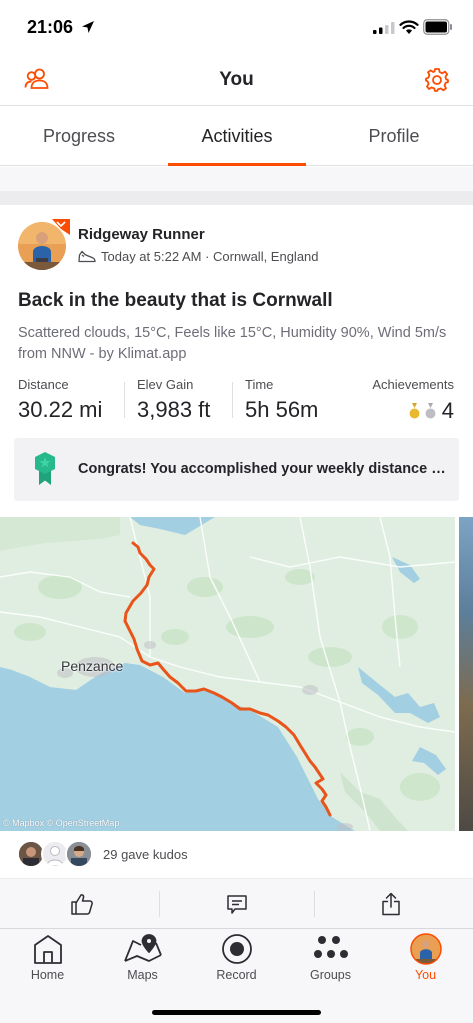 Image resolution: width=473 pixels, height=1023 pixels. I want to click on achievements-label: Achievements, so click(413, 384).